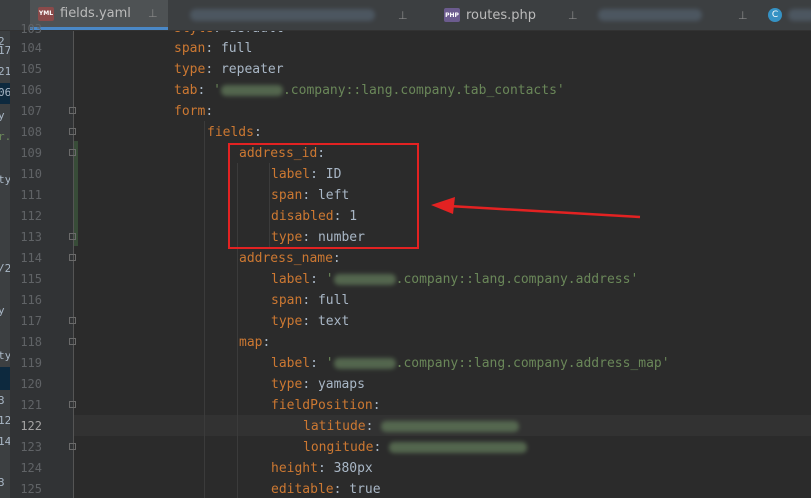  I want to click on line-number: 108, so click(31, 132).